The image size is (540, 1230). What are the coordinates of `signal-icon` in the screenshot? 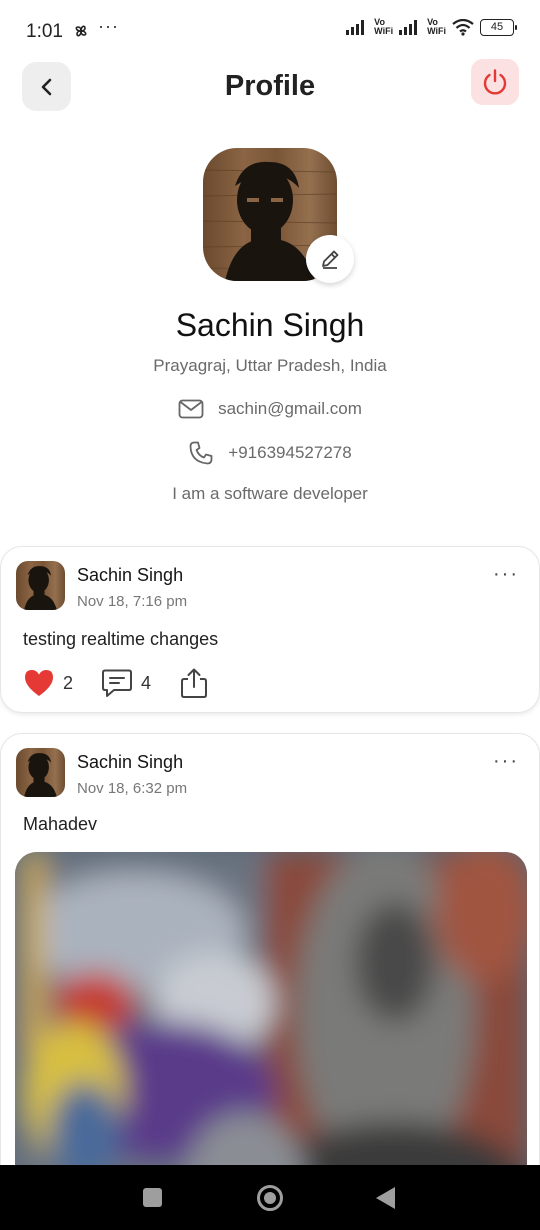 It's located at (355, 27).